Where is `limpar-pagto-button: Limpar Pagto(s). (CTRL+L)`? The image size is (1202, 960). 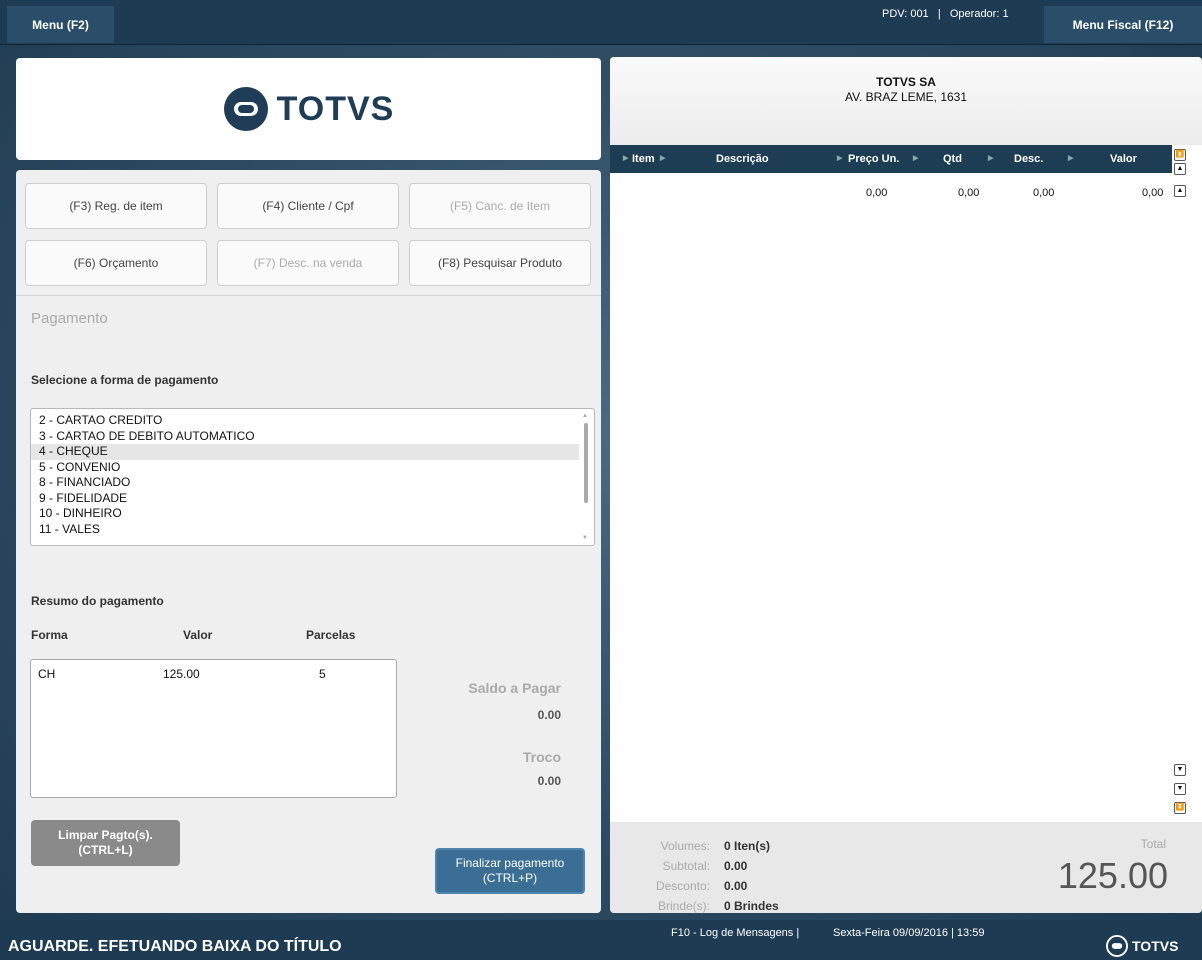
limpar-pagto-button: Limpar Pagto(s). (CTRL+L) is located at coordinates (105, 843).